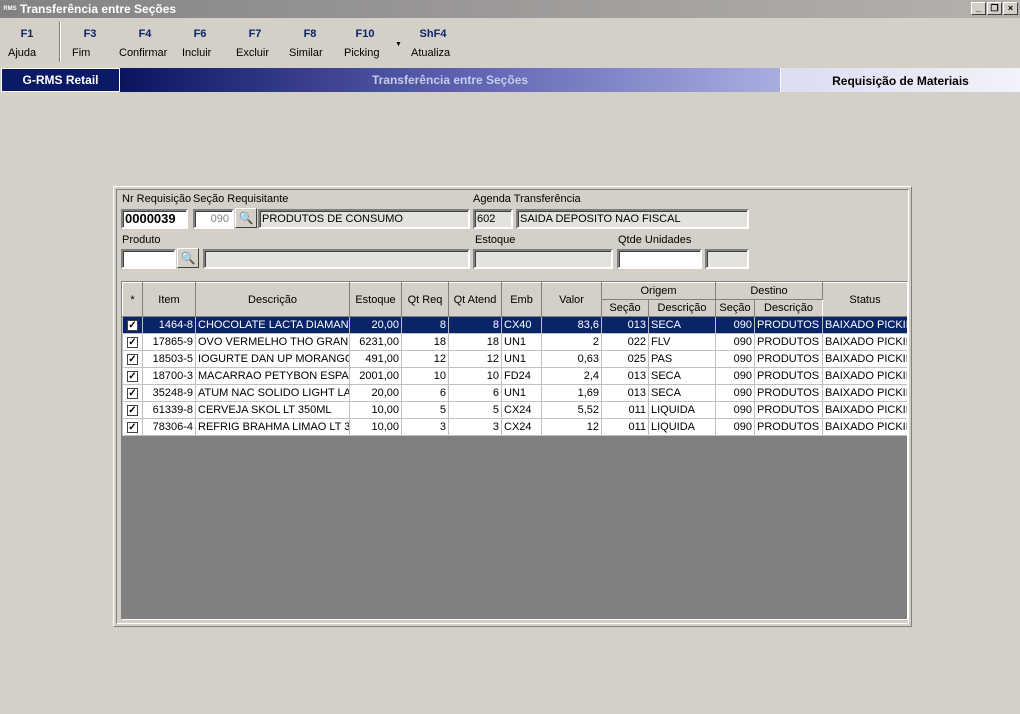  Describe the element at coordinates (213, 219) in the screenshot. I see `secao-codigo-field: 090` at that location.